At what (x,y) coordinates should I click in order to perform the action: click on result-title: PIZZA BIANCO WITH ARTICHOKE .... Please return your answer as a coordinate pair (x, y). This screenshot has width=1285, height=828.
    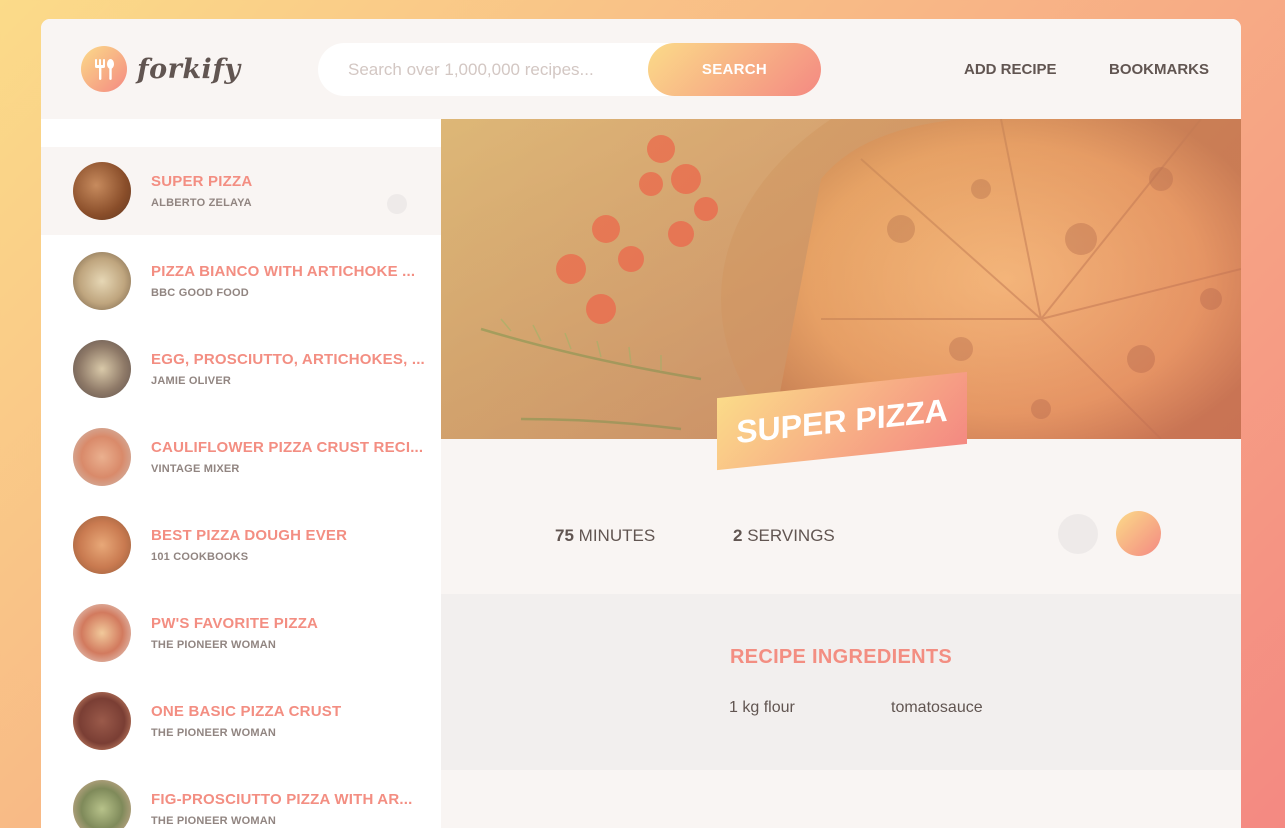
    Looking at the image, I should click on (283, 271).